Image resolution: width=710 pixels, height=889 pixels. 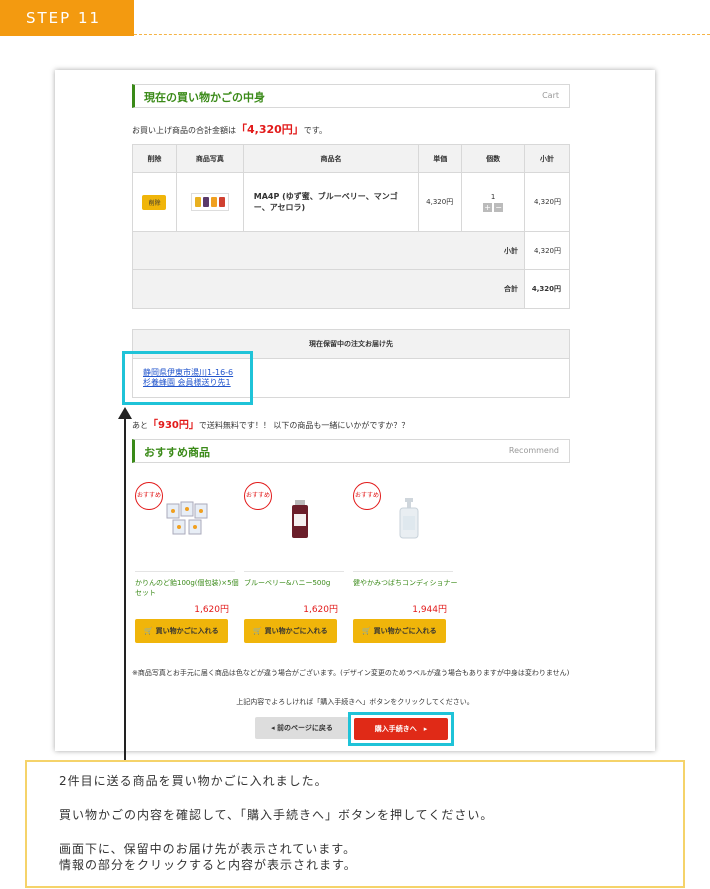 I want to click on cart-header-row: 削除 商品写真 商品名 単価 個数 小計, so click(x=351, y=158).